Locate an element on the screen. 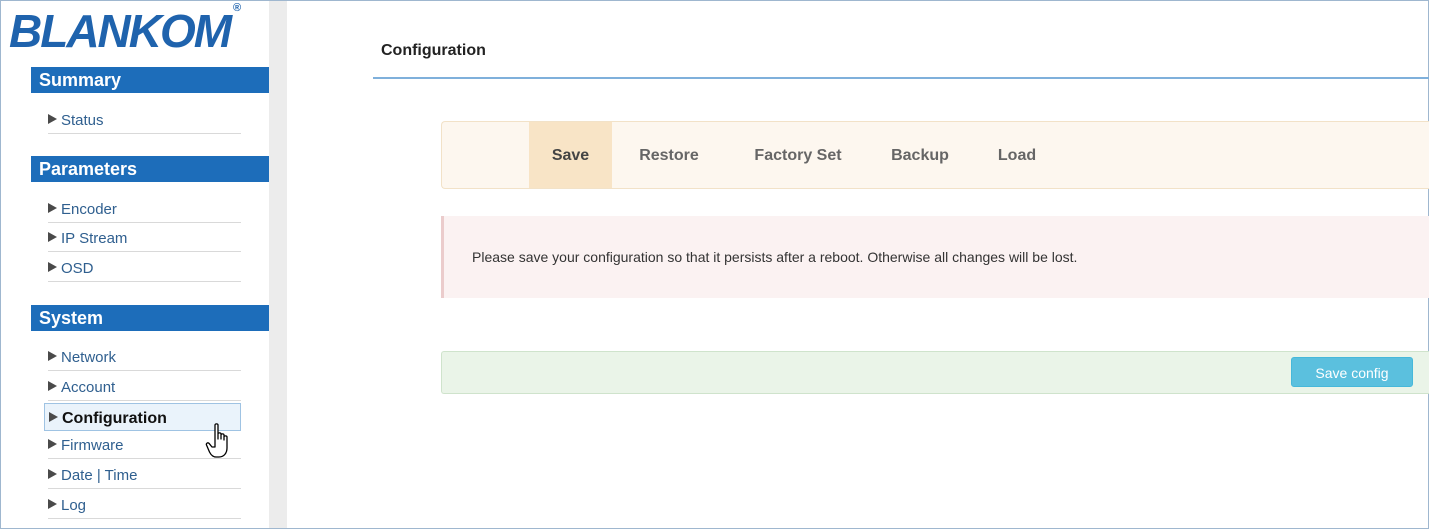 The image size is (1429, 529). title-divider is located at coordinates (901, 78).